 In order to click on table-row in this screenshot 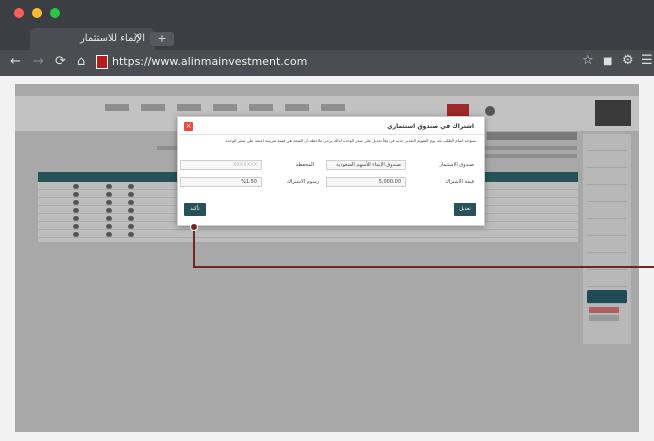, I will do `click(308, 234)`.